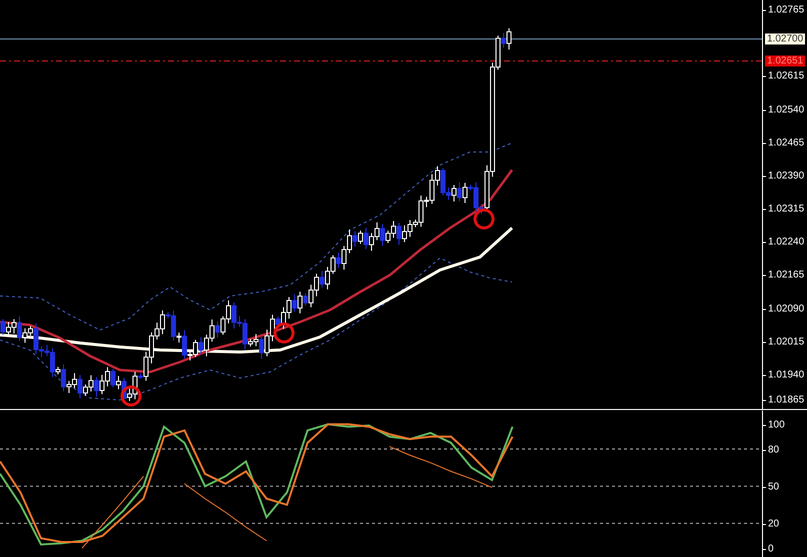 This screenshot has width=807, height=557. What do you see at coordinates (786, 242) in the screenshot?
I see `price-label: 1.02240` at bounding box center [786, 242].